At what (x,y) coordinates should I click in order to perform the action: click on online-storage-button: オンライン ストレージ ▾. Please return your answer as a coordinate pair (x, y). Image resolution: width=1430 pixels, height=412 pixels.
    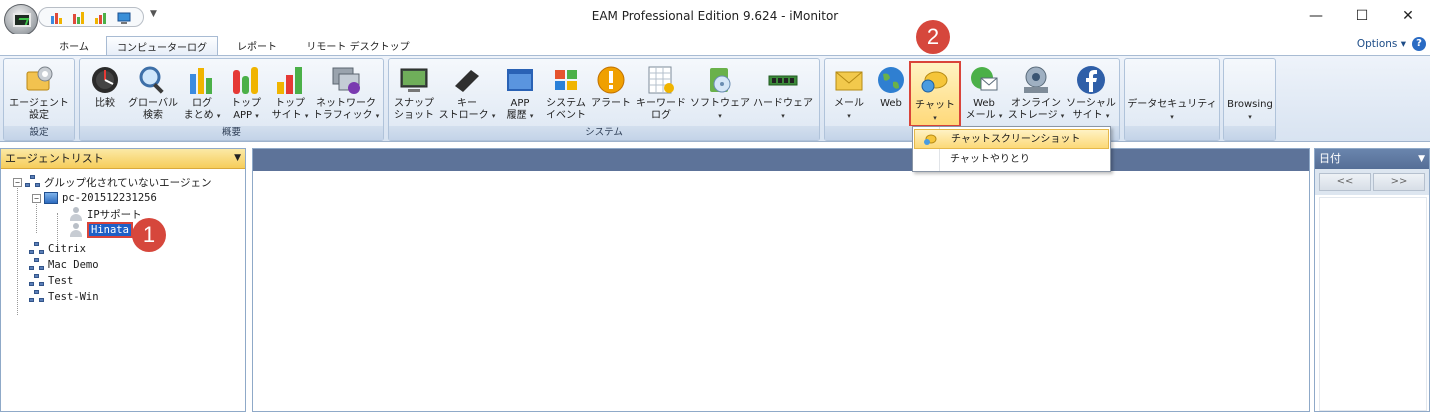
    Looking at the image, I should click on (1036, 94).